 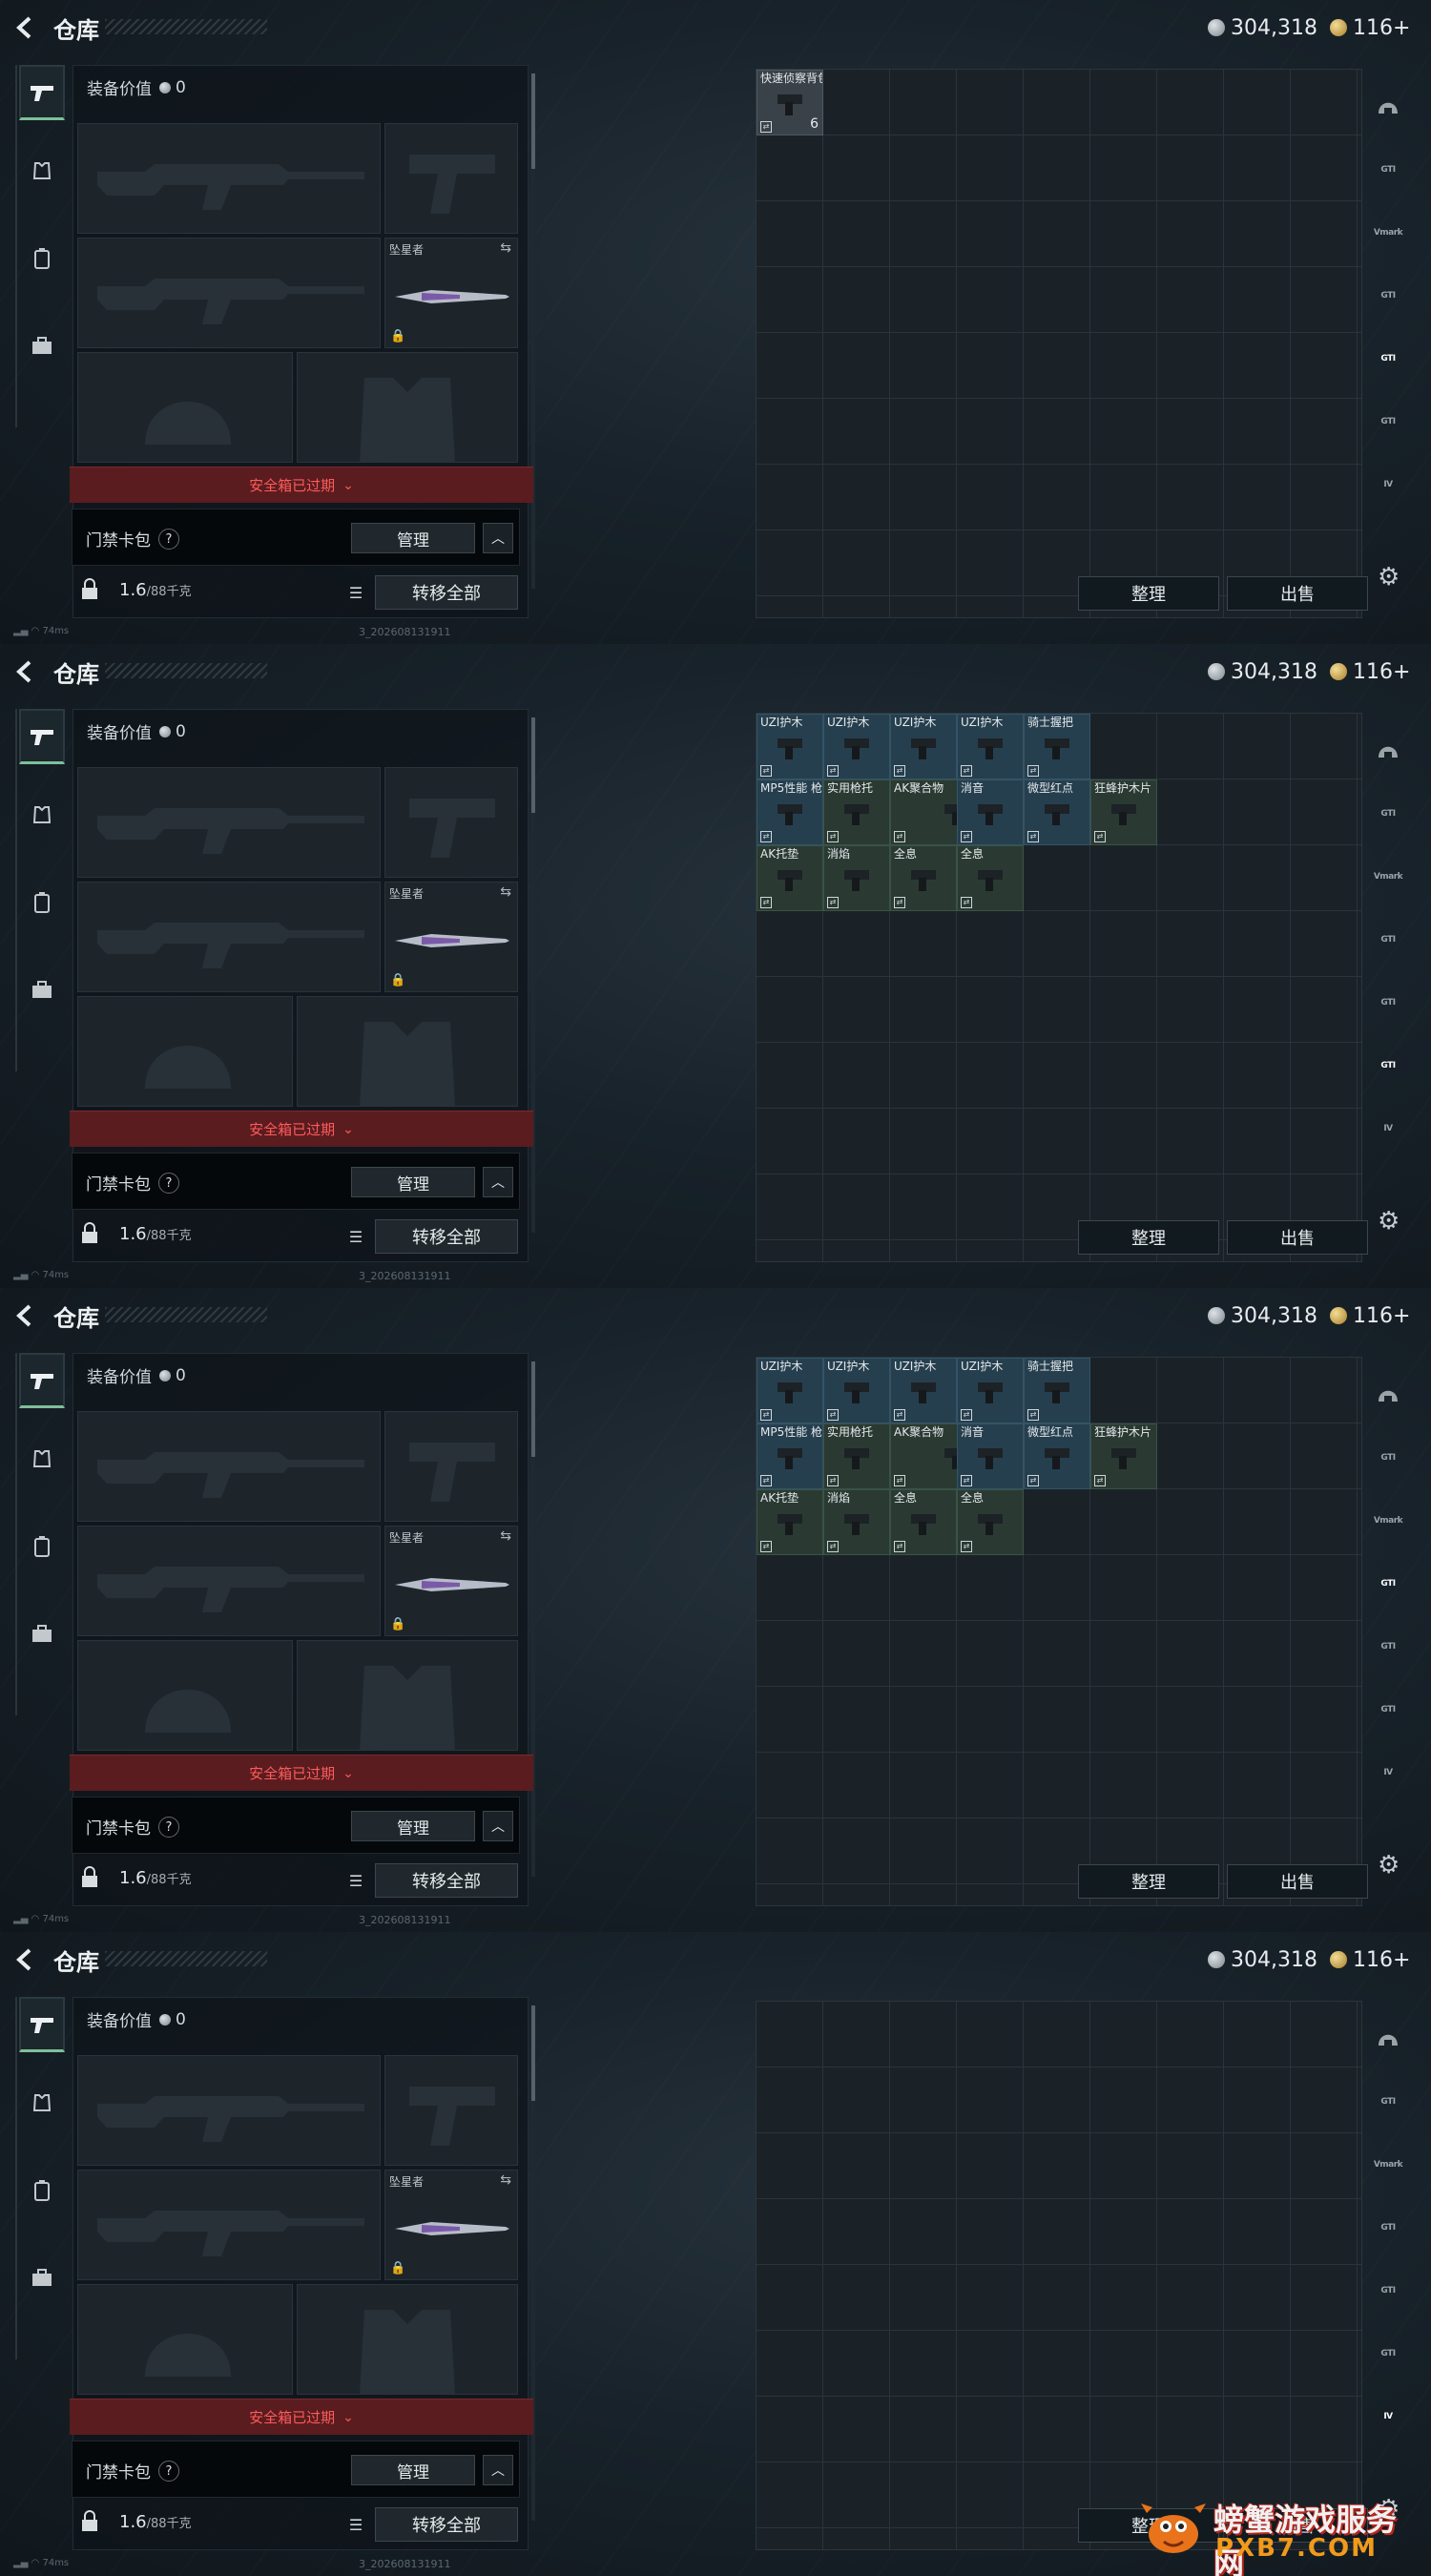 What do you see at coordinates (505, 892) in the screenshot?
I see `swap-icon: ⇆` at bounding box center [505, 892].